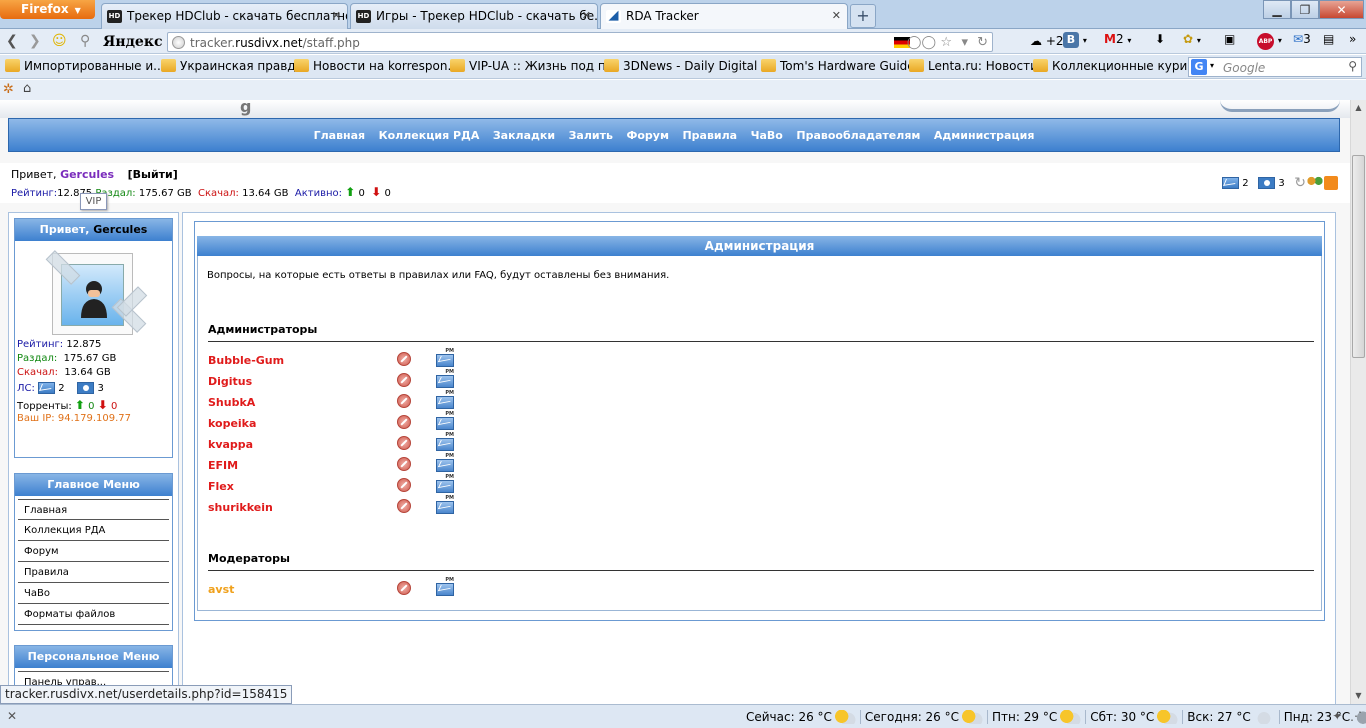 This screenshot has width=1366, height=728. I want to click on staff-link-moderator: avst, so click(221, 589).